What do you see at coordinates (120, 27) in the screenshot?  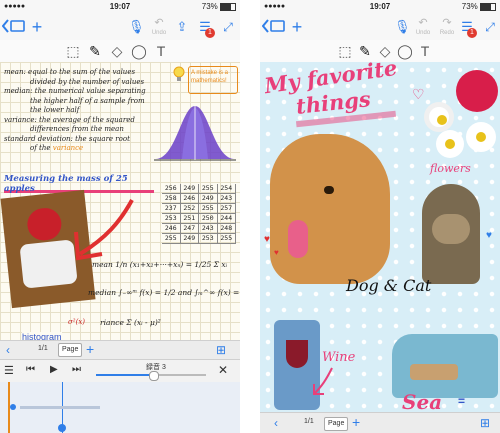 I see `top-toolbar: + 🎙 ↶ Undo ⇪ ☰ 1 ⤢` at bounding box center [120, 27].